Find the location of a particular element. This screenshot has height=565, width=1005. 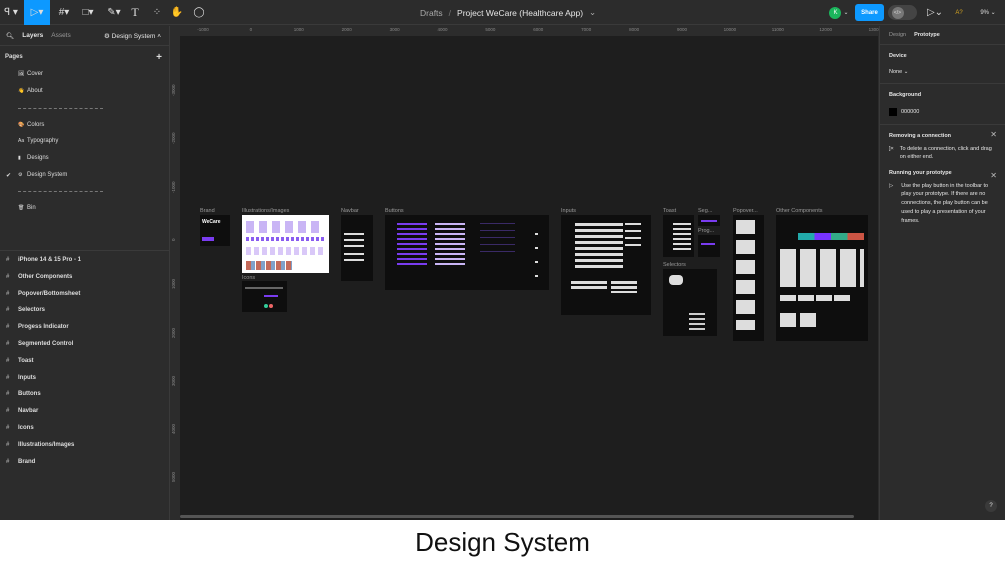

color-swatch is located at coordinates (893, 112).